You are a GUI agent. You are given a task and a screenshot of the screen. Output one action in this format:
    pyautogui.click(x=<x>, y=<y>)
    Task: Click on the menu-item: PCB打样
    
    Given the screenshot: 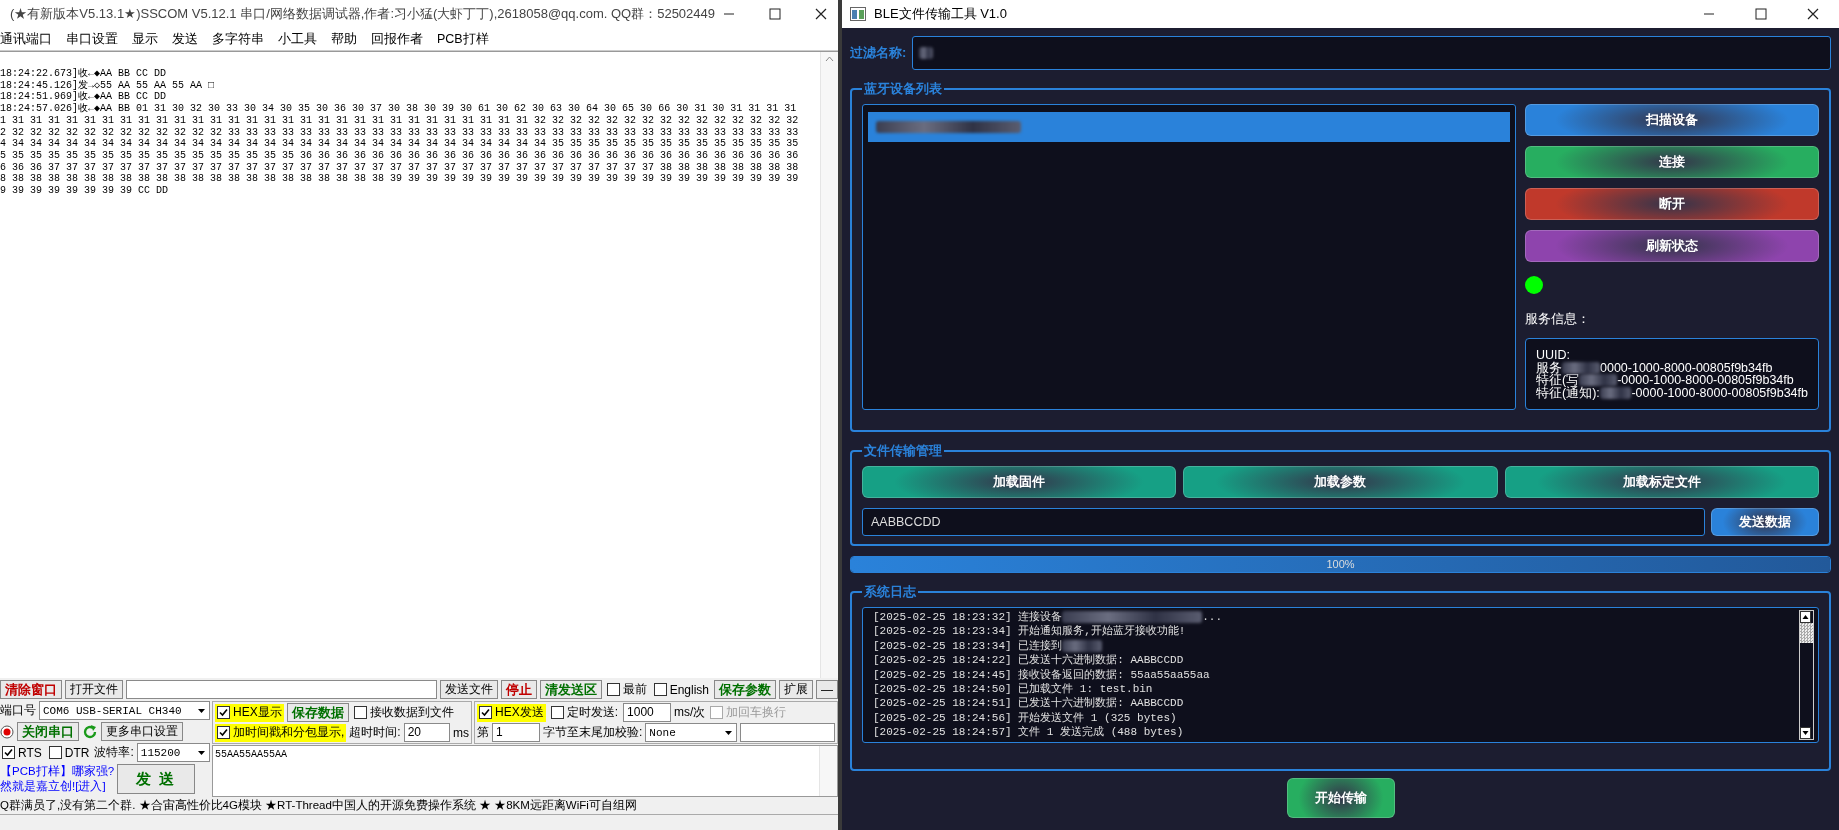 What is the action you would take?
    pyautogui.click(x=463, y=39)
    